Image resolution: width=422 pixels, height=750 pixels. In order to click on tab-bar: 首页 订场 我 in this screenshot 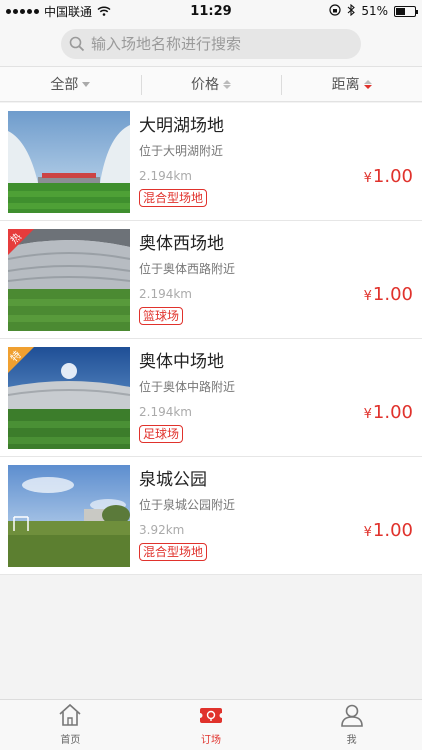, I will do `click(211, 724)`.